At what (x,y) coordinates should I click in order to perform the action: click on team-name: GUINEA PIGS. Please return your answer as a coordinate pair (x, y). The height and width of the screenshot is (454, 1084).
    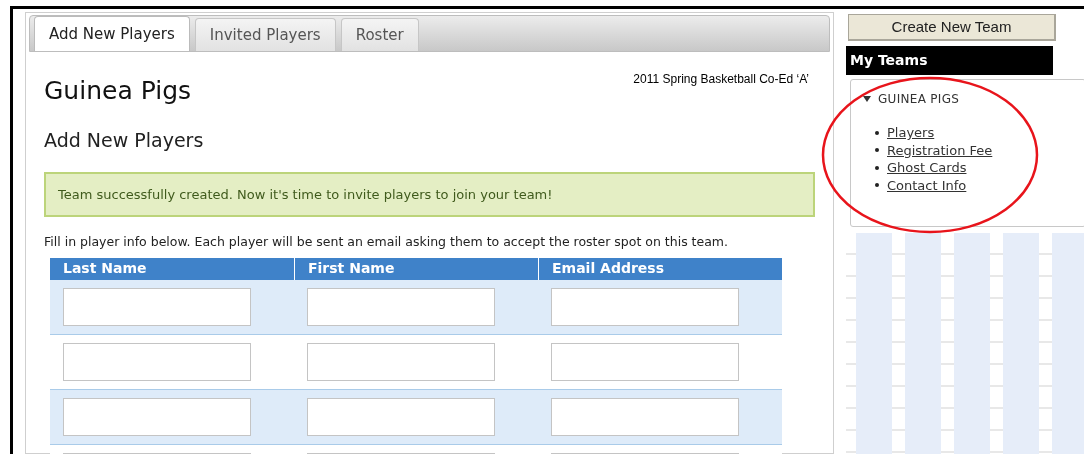
    Looking at the image, I should click on (919, 99).